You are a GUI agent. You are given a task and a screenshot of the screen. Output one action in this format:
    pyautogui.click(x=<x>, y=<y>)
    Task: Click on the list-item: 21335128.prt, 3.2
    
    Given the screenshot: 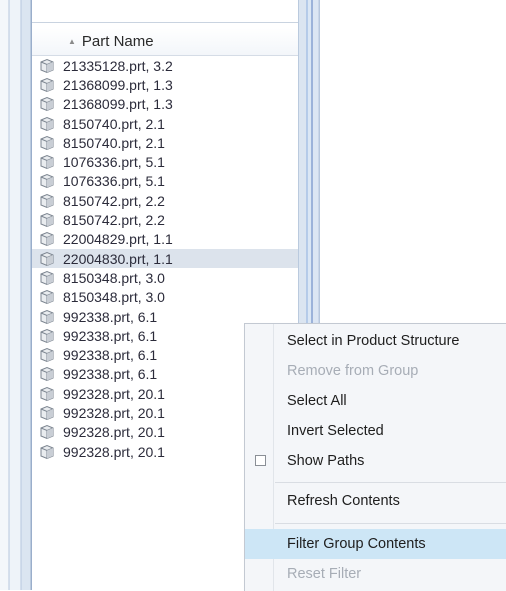 What is the action you would take?
    pyautogui.click(x=165, y=65)
    